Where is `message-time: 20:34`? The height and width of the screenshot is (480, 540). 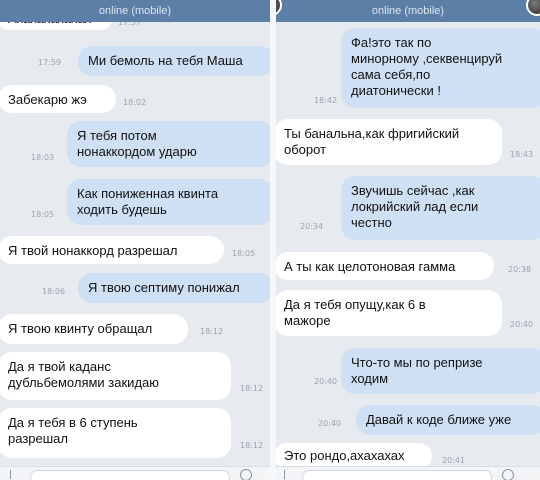
message-time: 20:34 is located at coordinates (312, 226).